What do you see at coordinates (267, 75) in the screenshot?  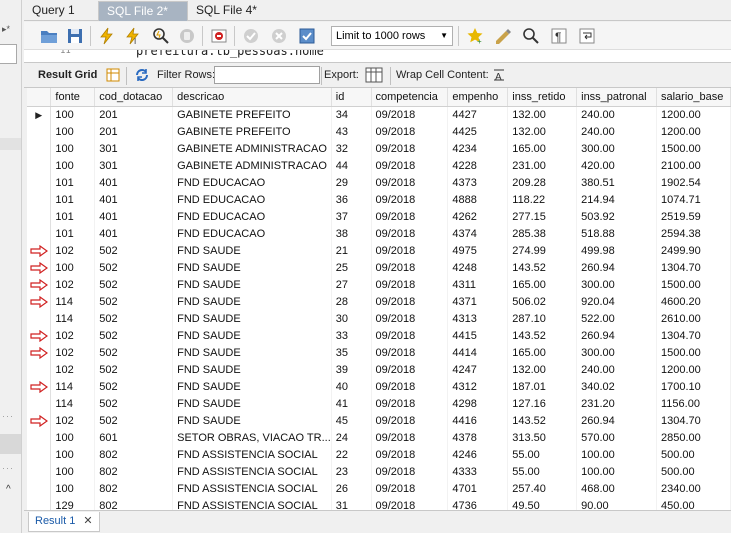 I see `filter-rows-input` at bounding box center [267, 75].